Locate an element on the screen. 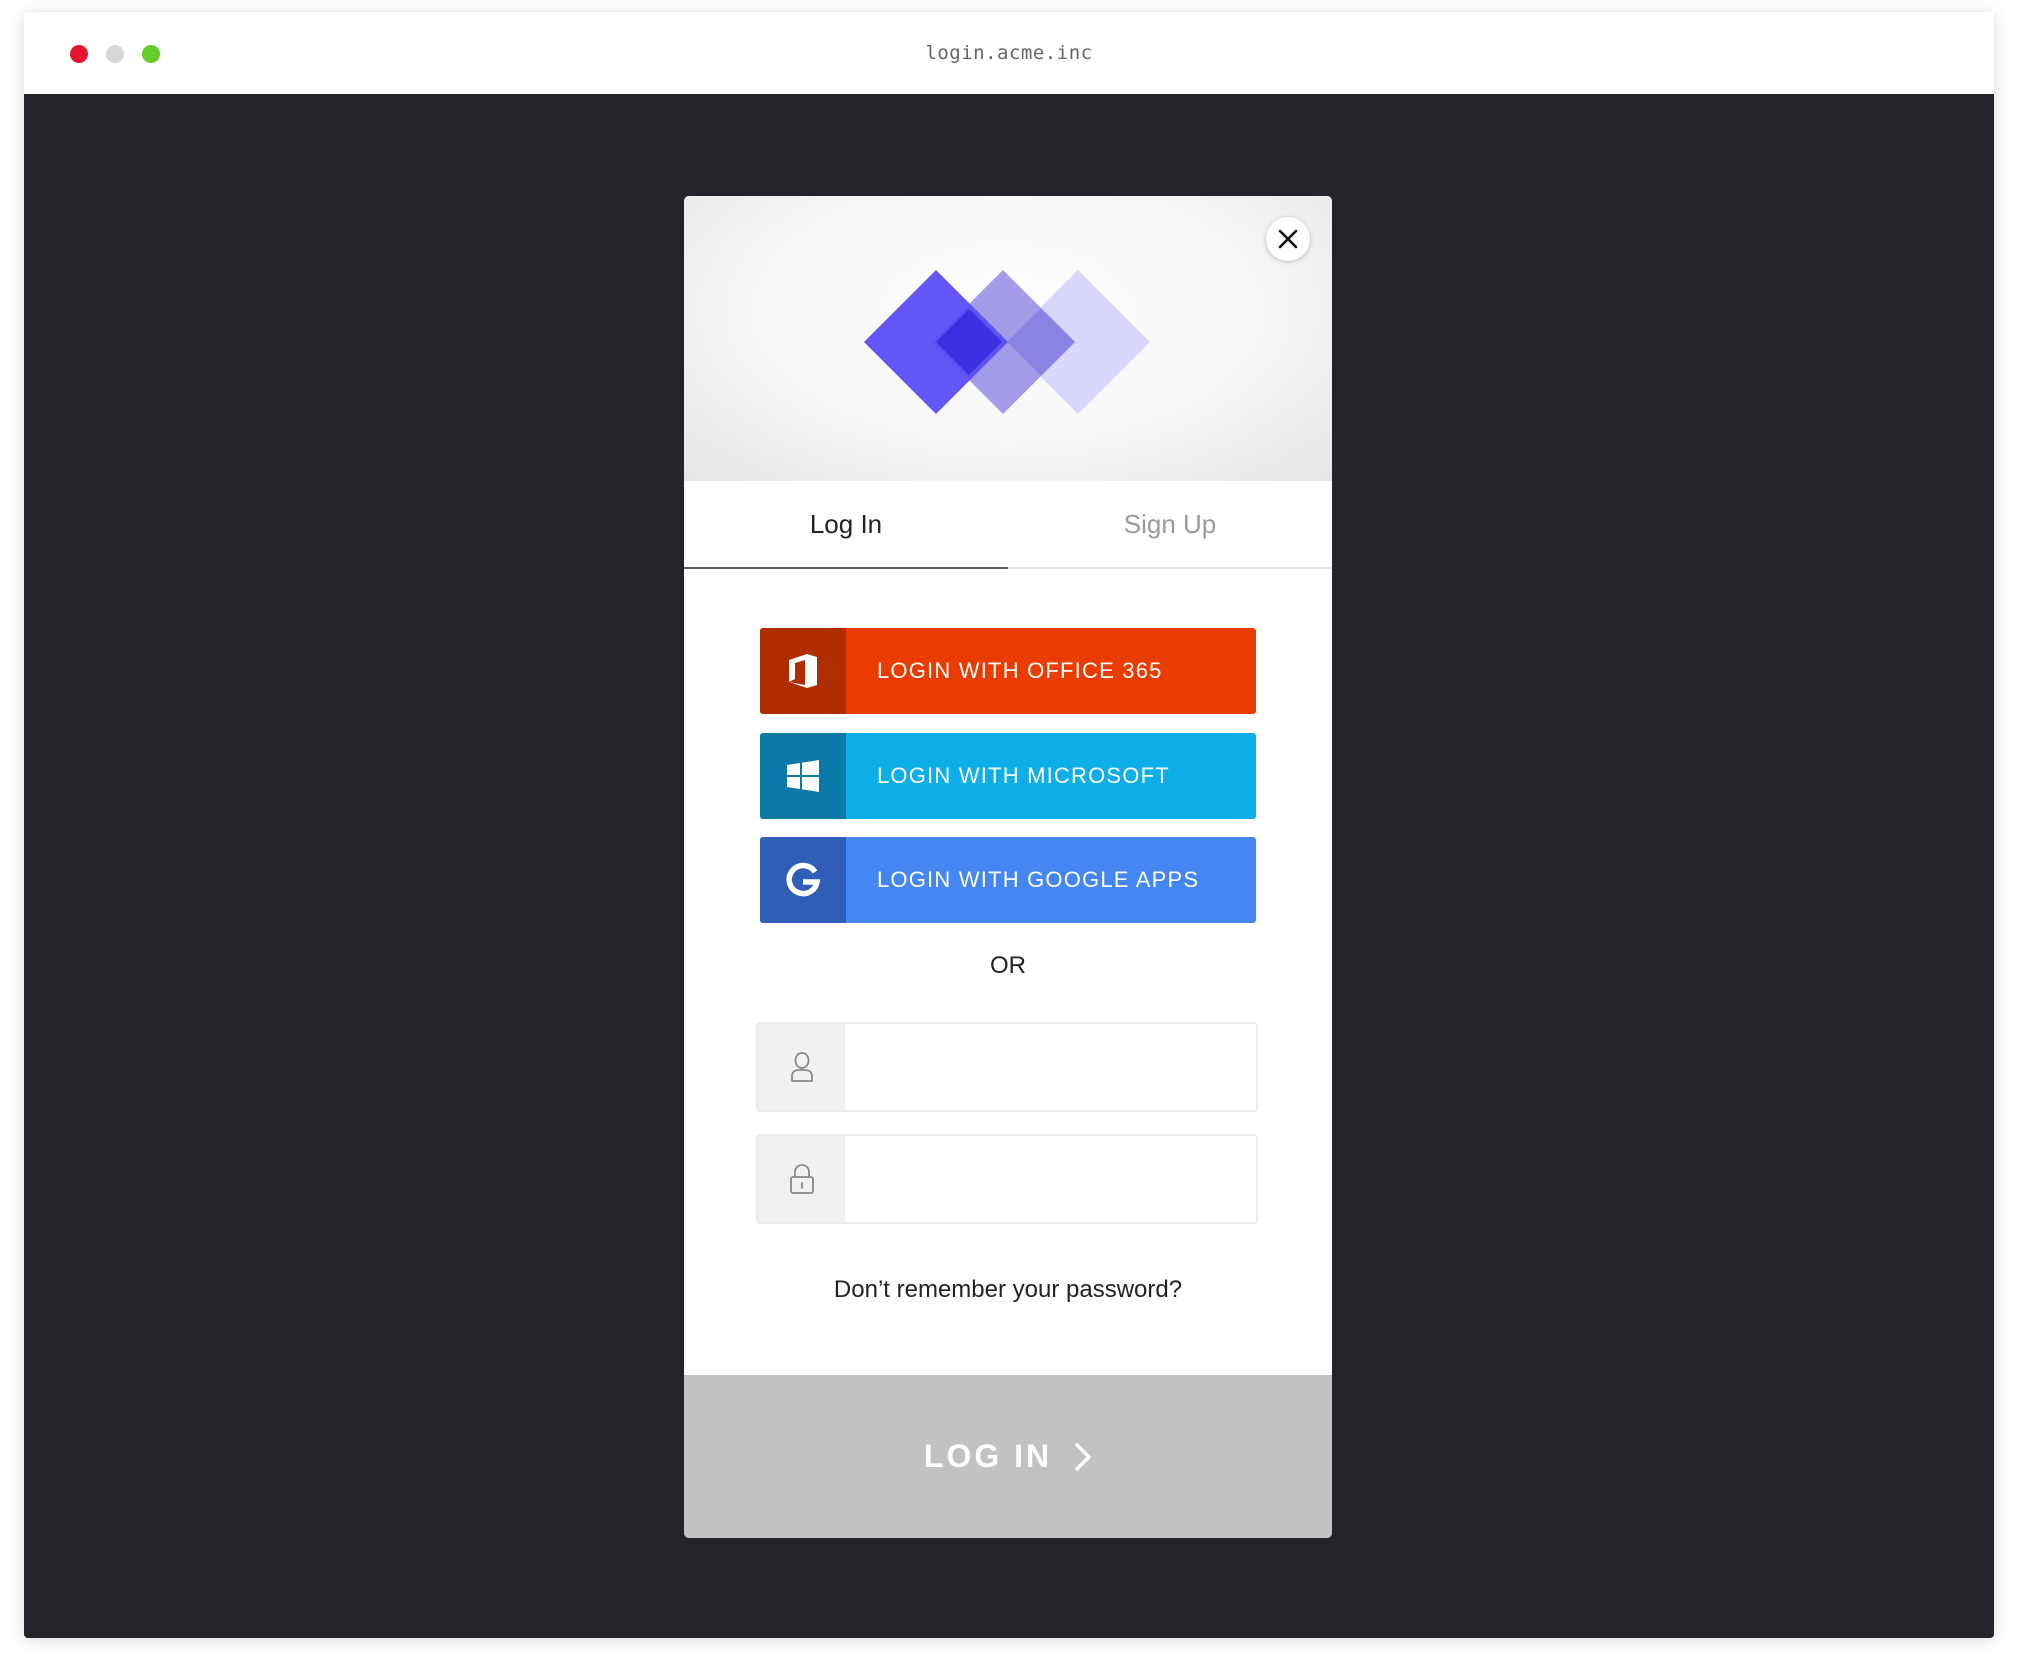 This screenshot has width=2018, height=1674. login-microsoft-label: LOGIN WITH MICROSOFT is located at coordinates (1023, 775).